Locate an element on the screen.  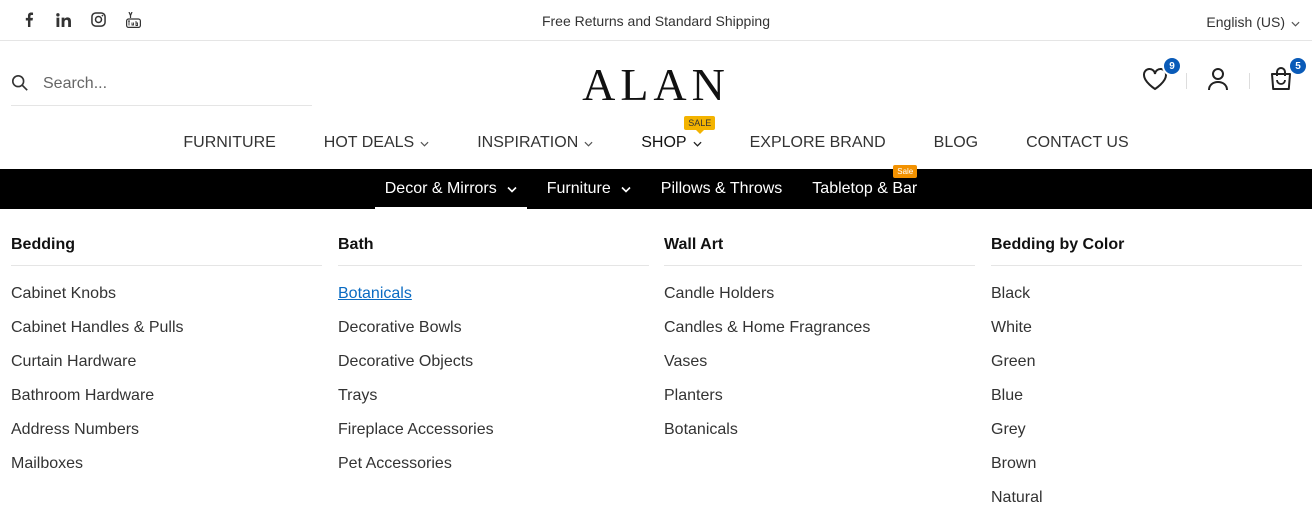
category-label: Tabletop & Bar is located at coordinates (865, 188).